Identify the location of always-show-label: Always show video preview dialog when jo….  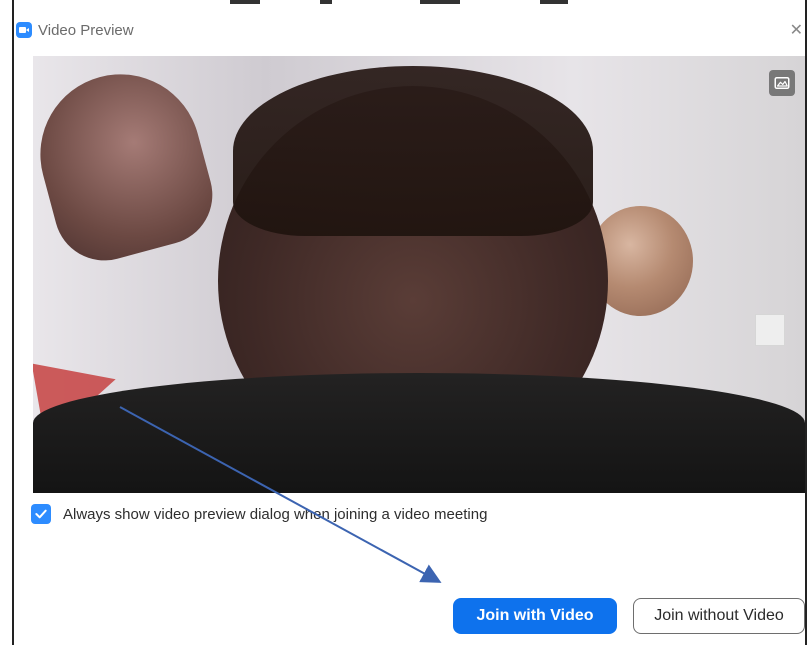
(275, 514).